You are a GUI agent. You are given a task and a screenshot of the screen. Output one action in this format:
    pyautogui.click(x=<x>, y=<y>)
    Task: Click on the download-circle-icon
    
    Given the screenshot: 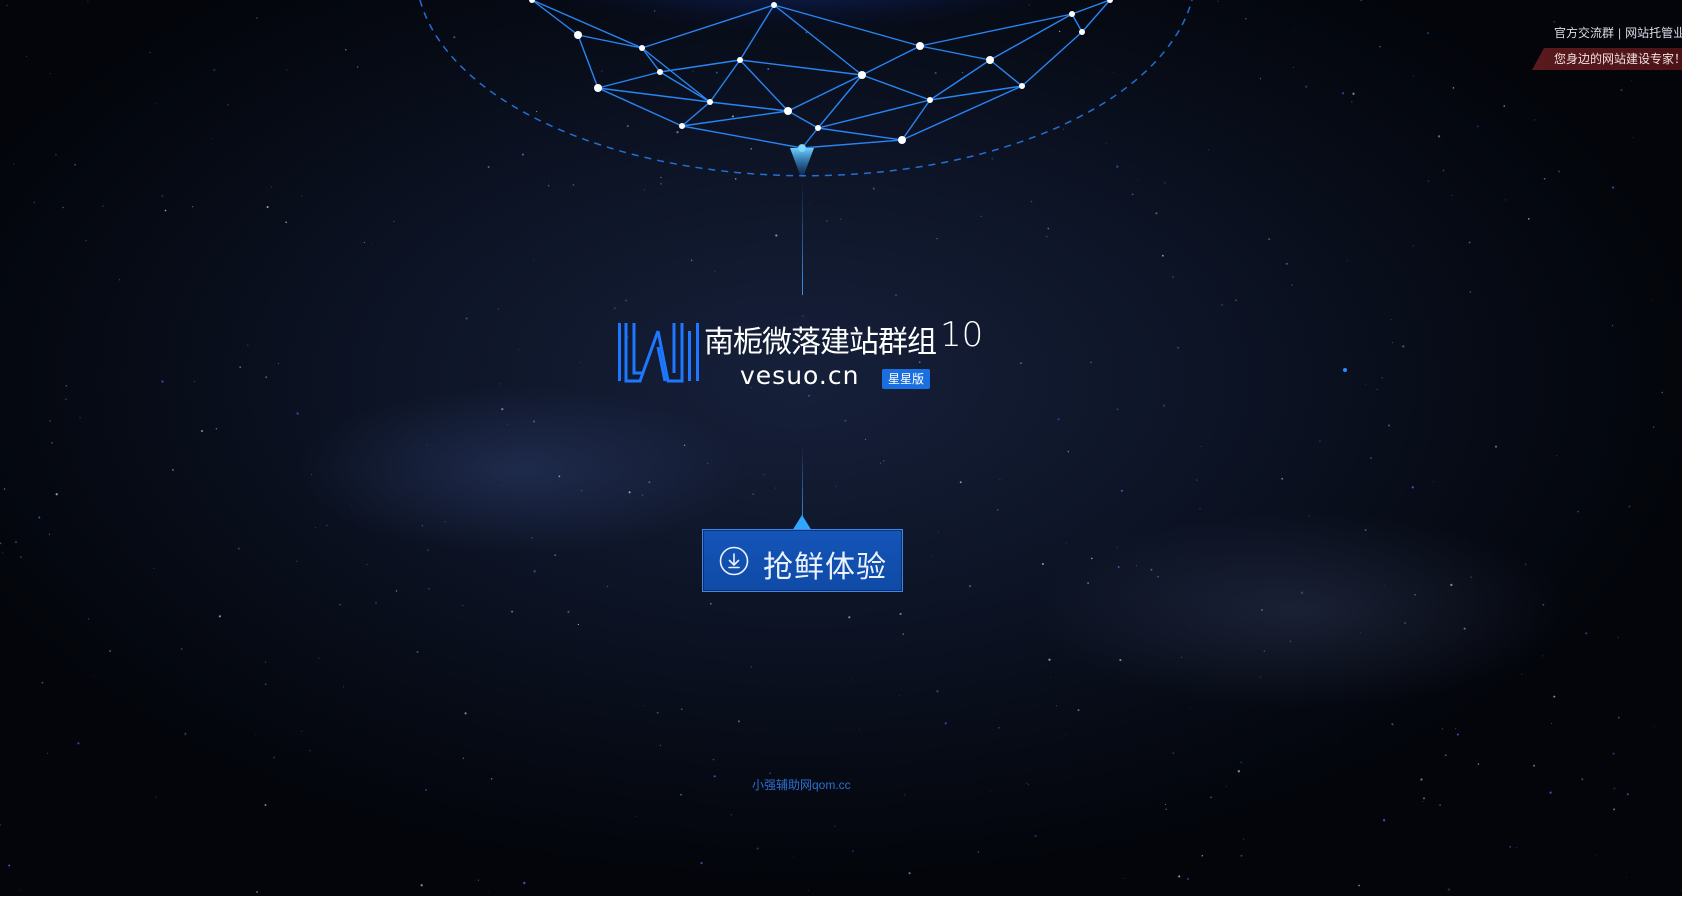 What is the action you would take?
    pyautogui.click(x=734, y=561)
    